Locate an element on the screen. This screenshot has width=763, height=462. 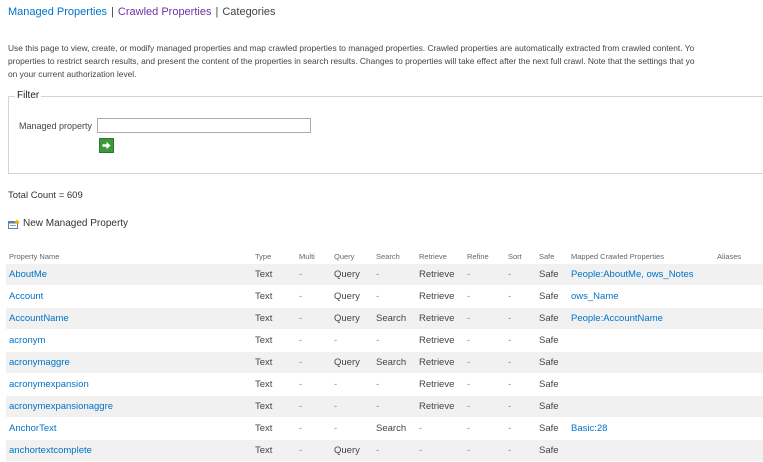
property-name-link: acronym is located at coordinates (27, 340).